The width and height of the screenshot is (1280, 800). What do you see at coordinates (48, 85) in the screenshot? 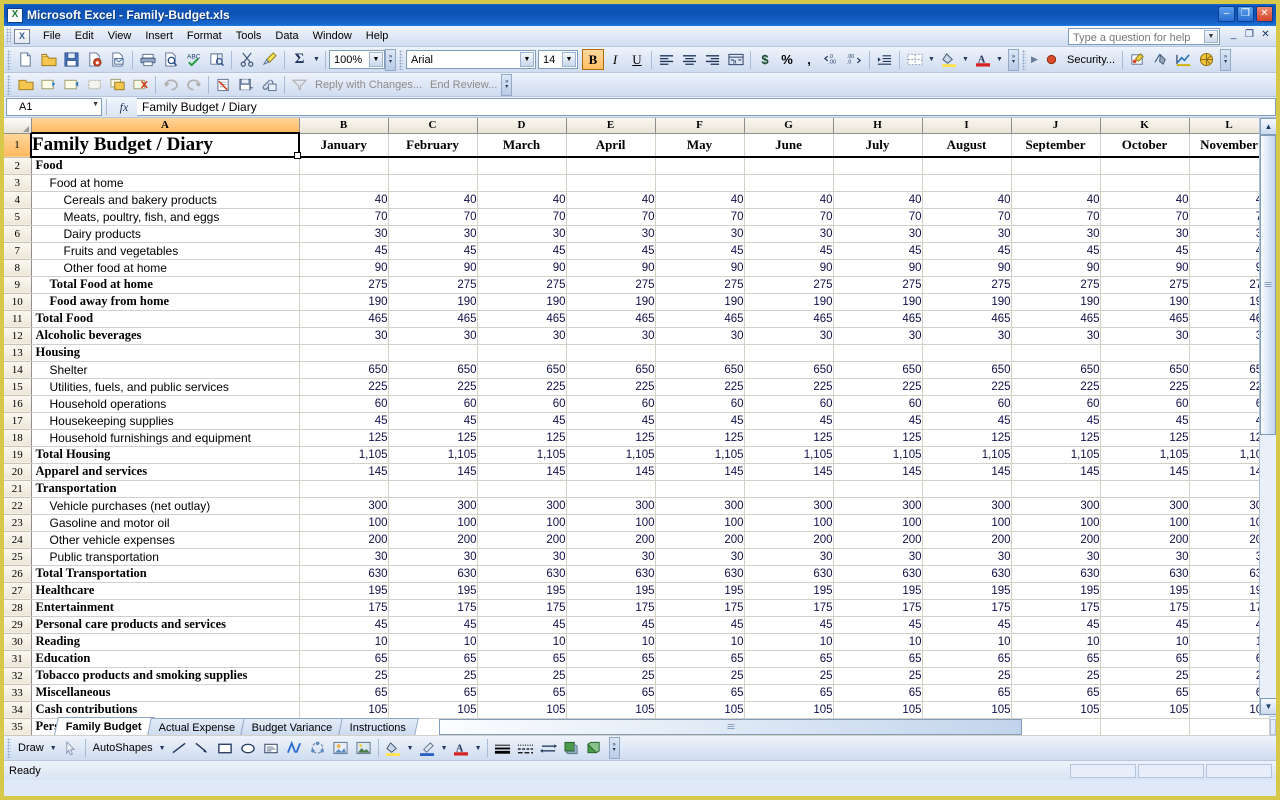
I see `previous-comment-icon` at bounding box center [48, 85].